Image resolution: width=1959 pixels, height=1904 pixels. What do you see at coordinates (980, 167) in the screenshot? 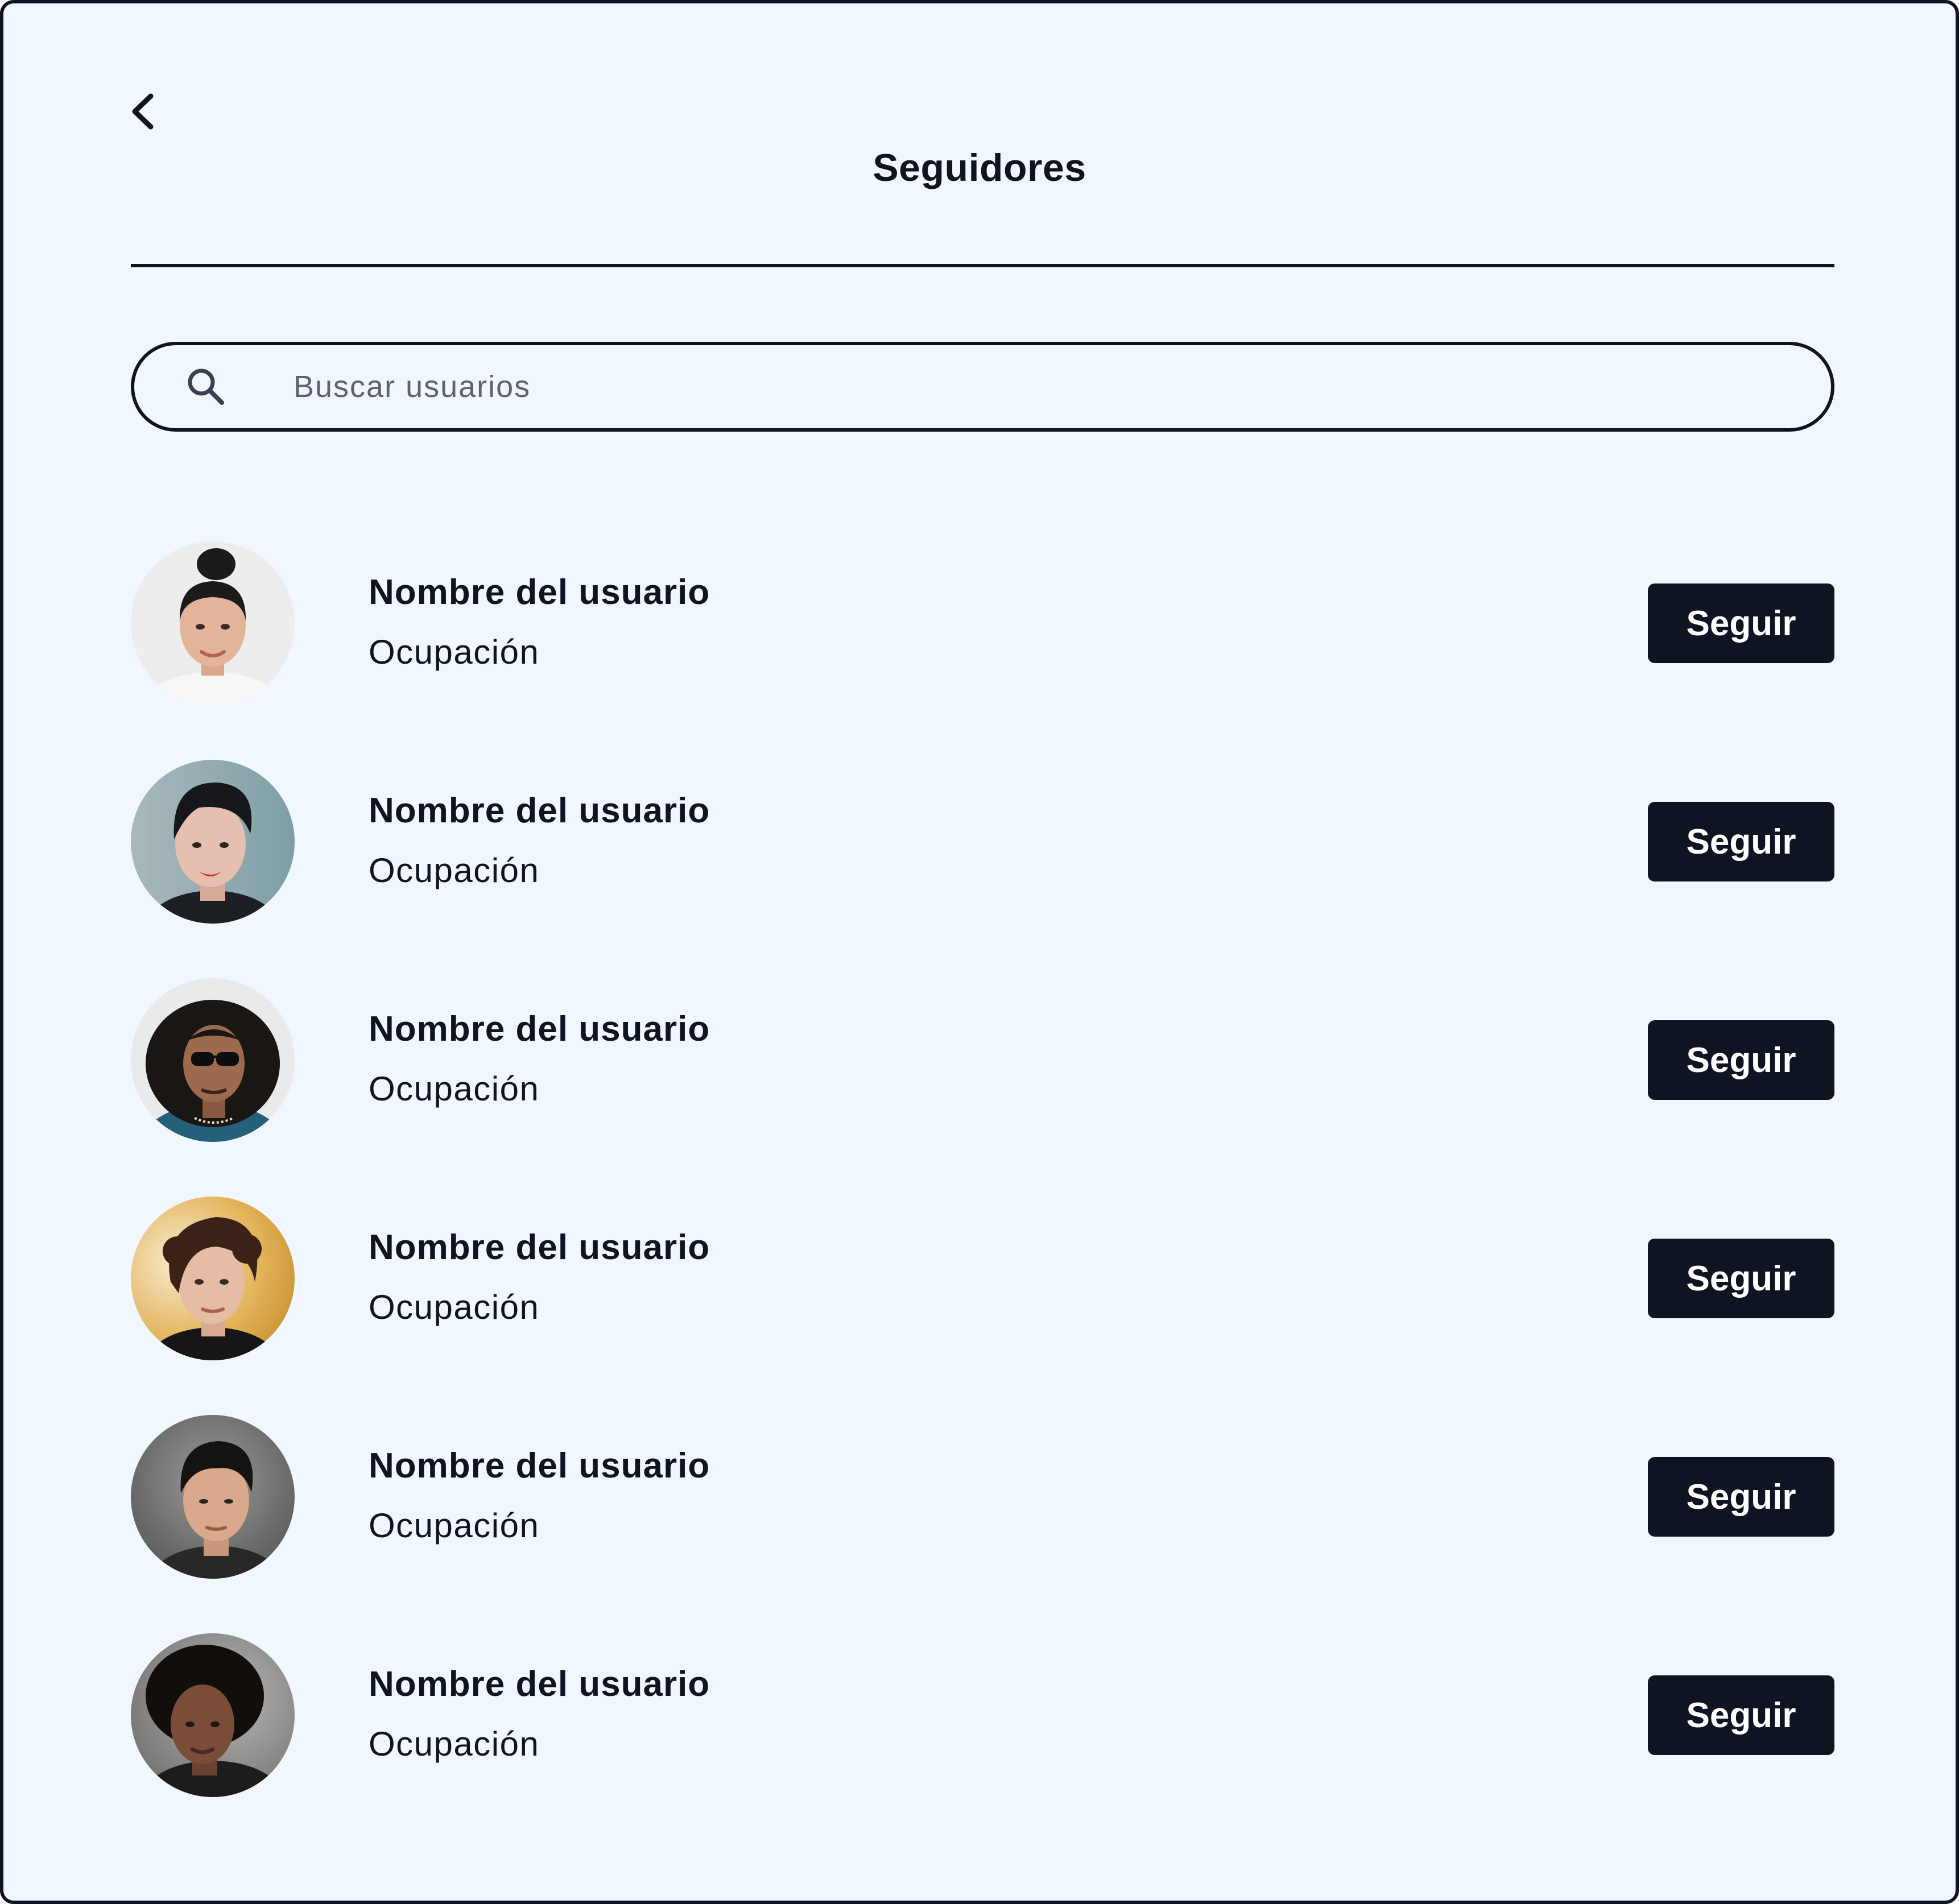
I see `page-title: Seguidores` at bounding box center [980, 167].